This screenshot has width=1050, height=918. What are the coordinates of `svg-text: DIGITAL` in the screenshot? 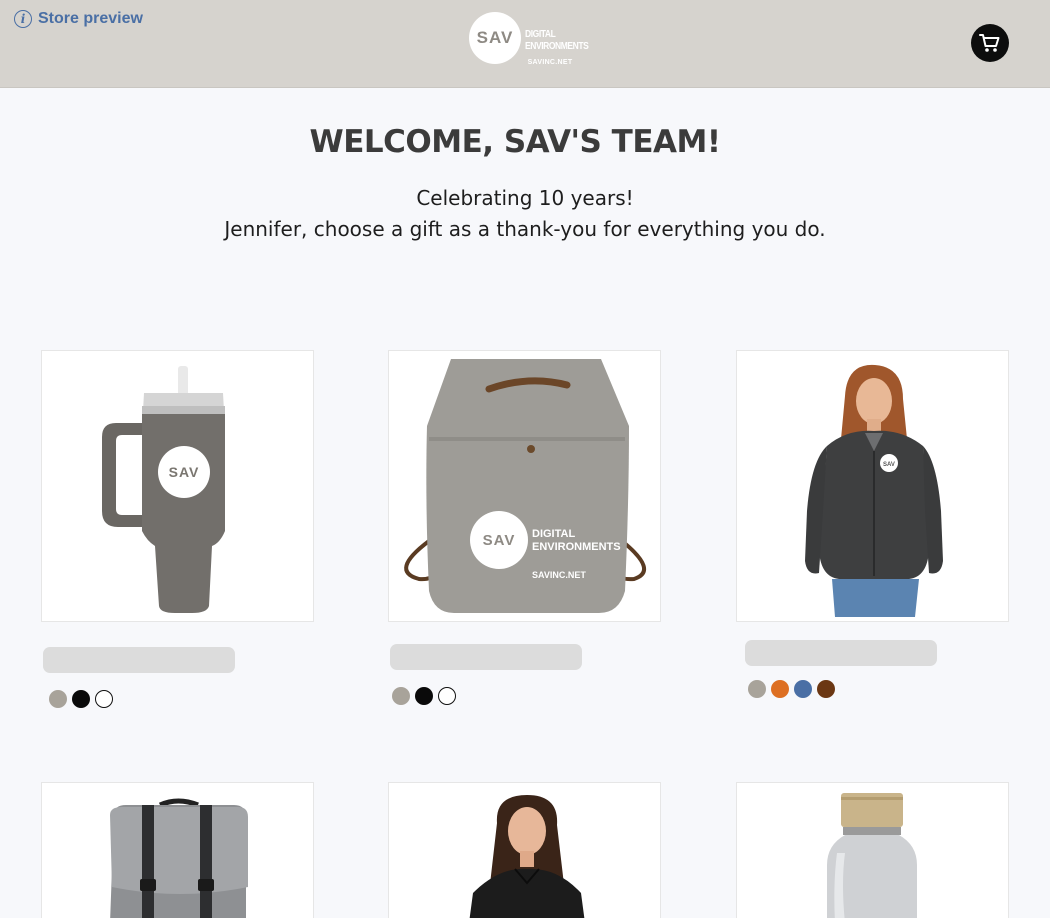 It's located at (553, 534).